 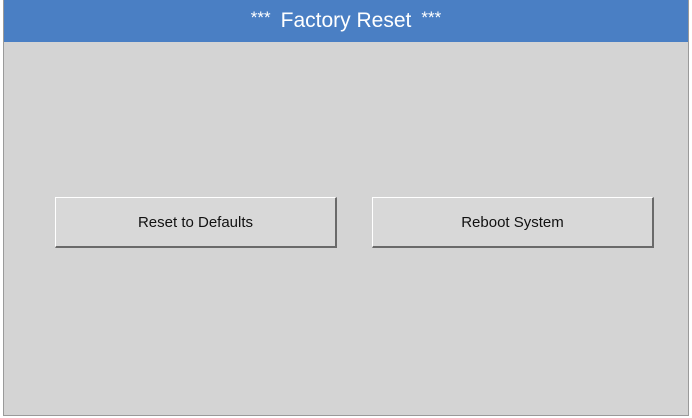 What do you see at coordinates (431, 17) in the screenshot?
I see `title-stars-right: ***` at bounding box center [431, 17].